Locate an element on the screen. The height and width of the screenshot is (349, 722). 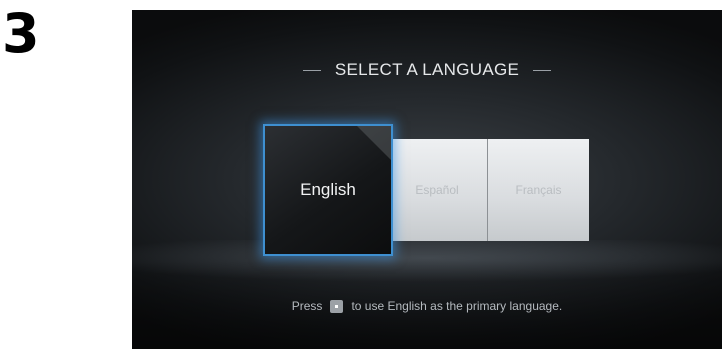
language-label-espanol: Español is located at coordinates (437, 190).